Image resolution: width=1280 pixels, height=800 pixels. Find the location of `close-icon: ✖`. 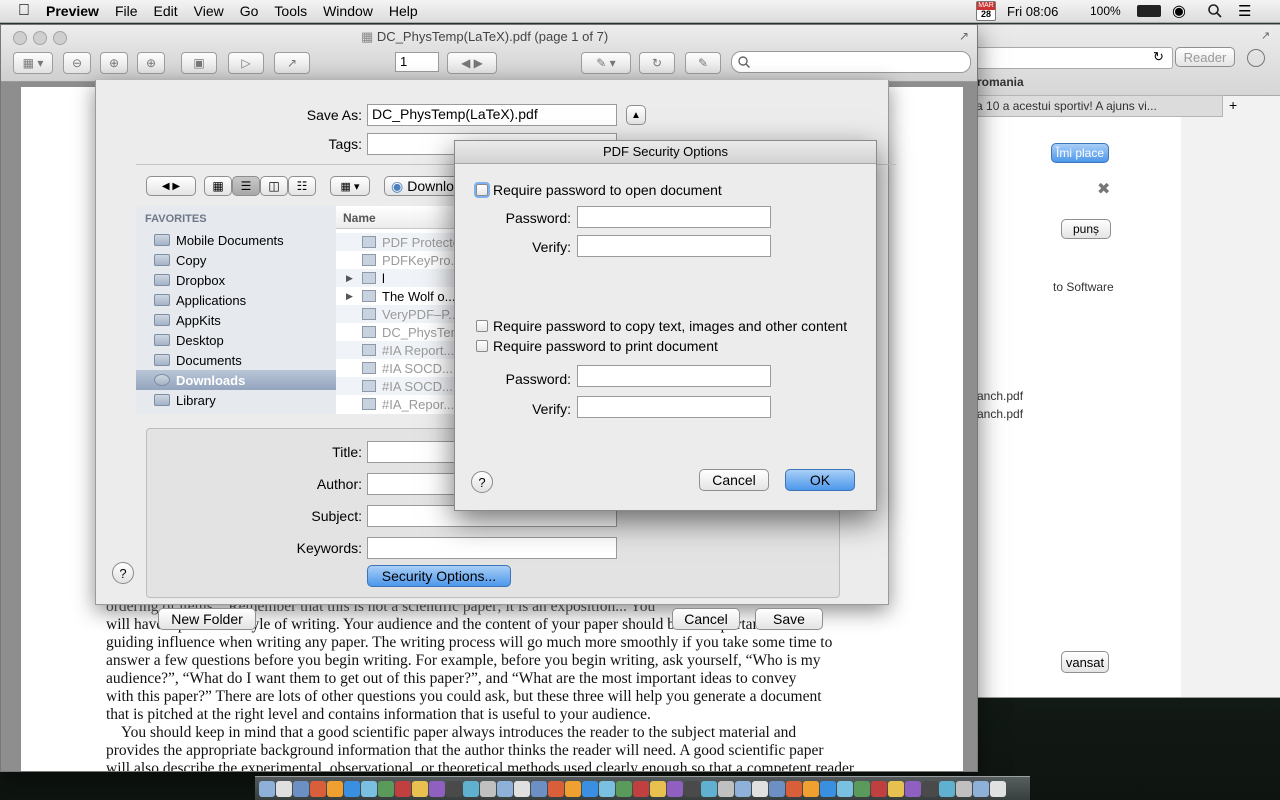

close-icon: ✖ is located at coordinates (1103, 189).